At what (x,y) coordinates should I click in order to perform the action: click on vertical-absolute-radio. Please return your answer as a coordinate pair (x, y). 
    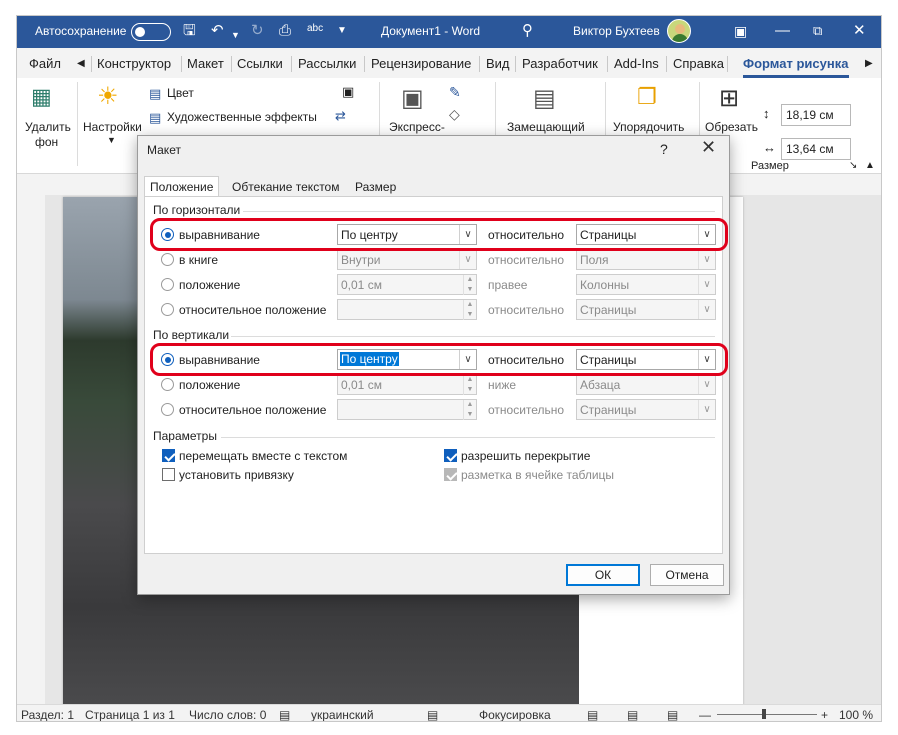
    Looking at the image, I should click on (167, 384).